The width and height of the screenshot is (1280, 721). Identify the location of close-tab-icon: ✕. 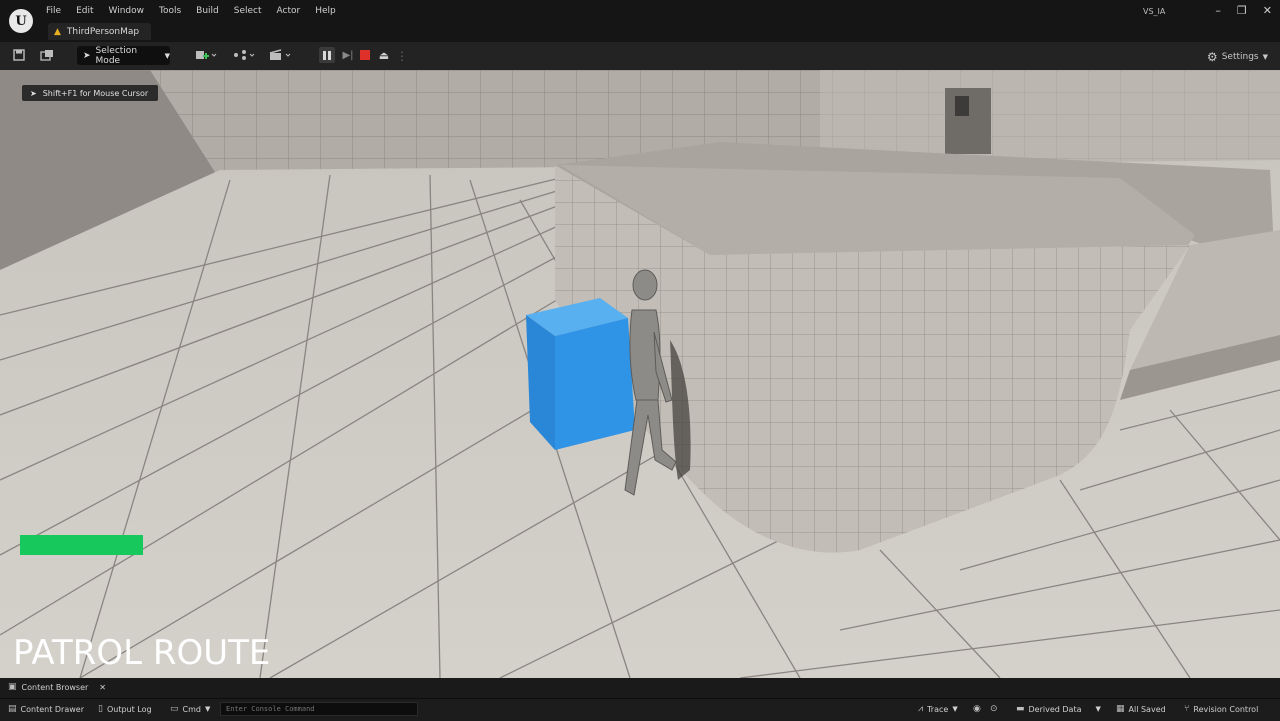
(102, 687).